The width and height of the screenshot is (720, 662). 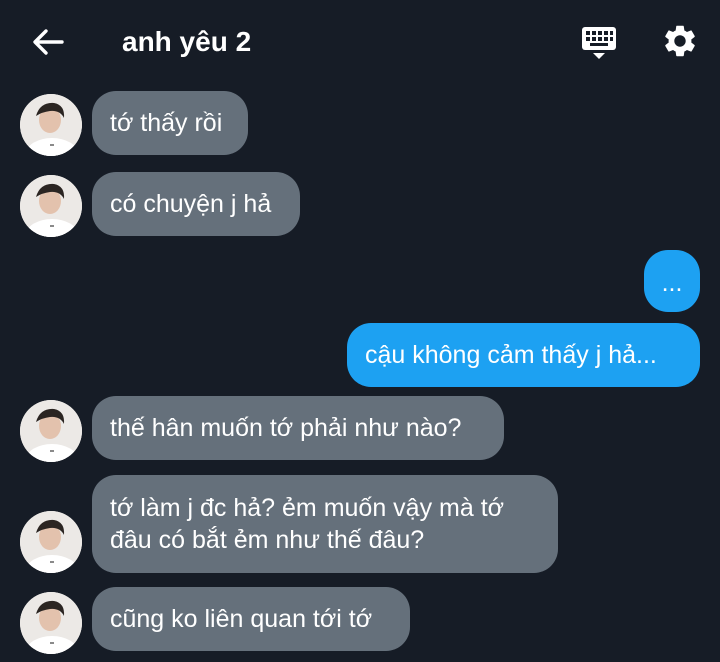 I want to click on chat-header: anh yêu 2, so click(x=360, y=42).